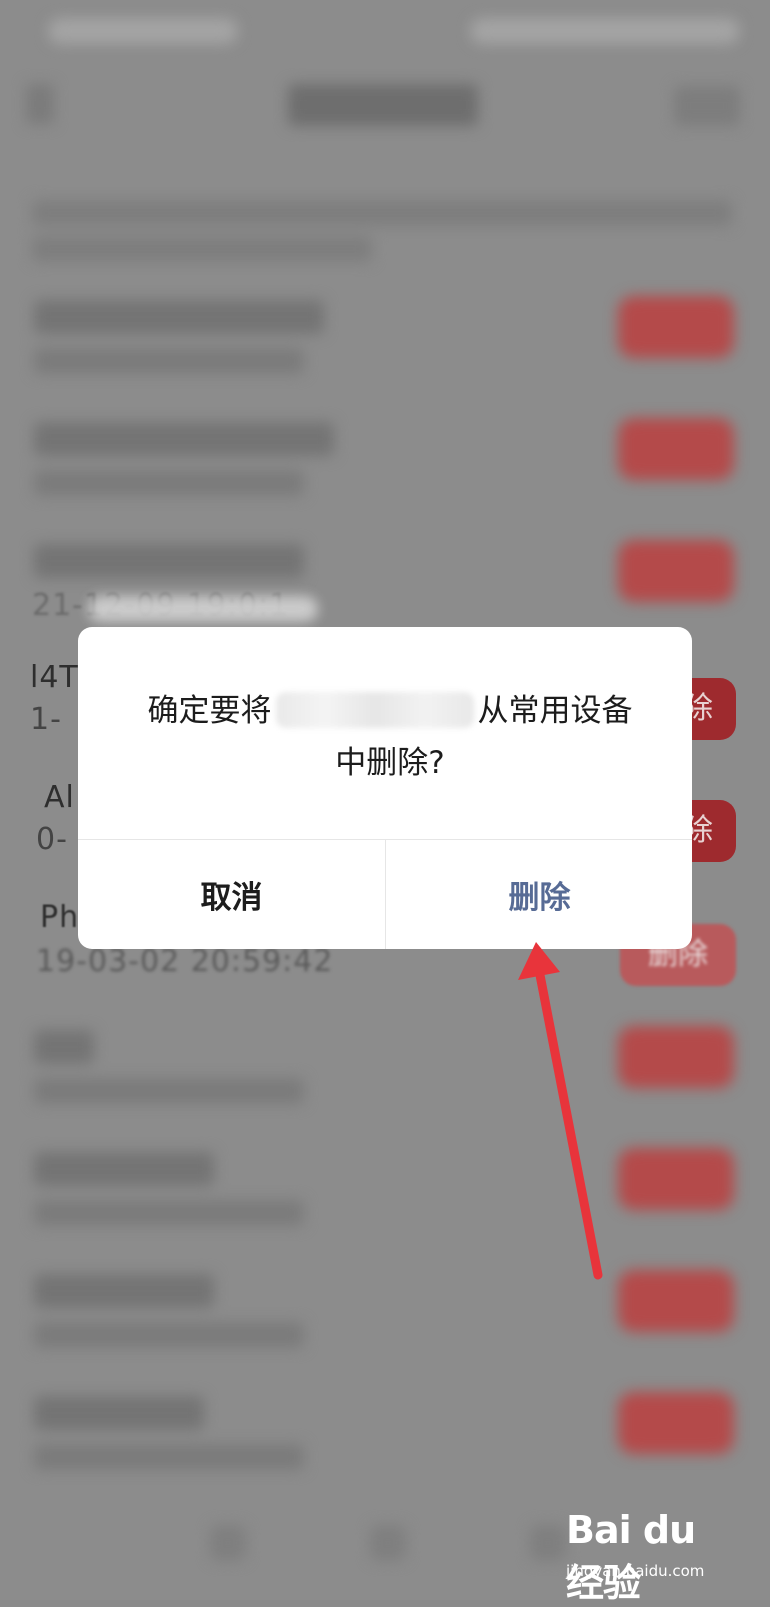 This screenshot has width=770, height=1607. Describe the element at coordinates (231, 894) in the screenshot. I see `cancel-button: 取消` at that location.